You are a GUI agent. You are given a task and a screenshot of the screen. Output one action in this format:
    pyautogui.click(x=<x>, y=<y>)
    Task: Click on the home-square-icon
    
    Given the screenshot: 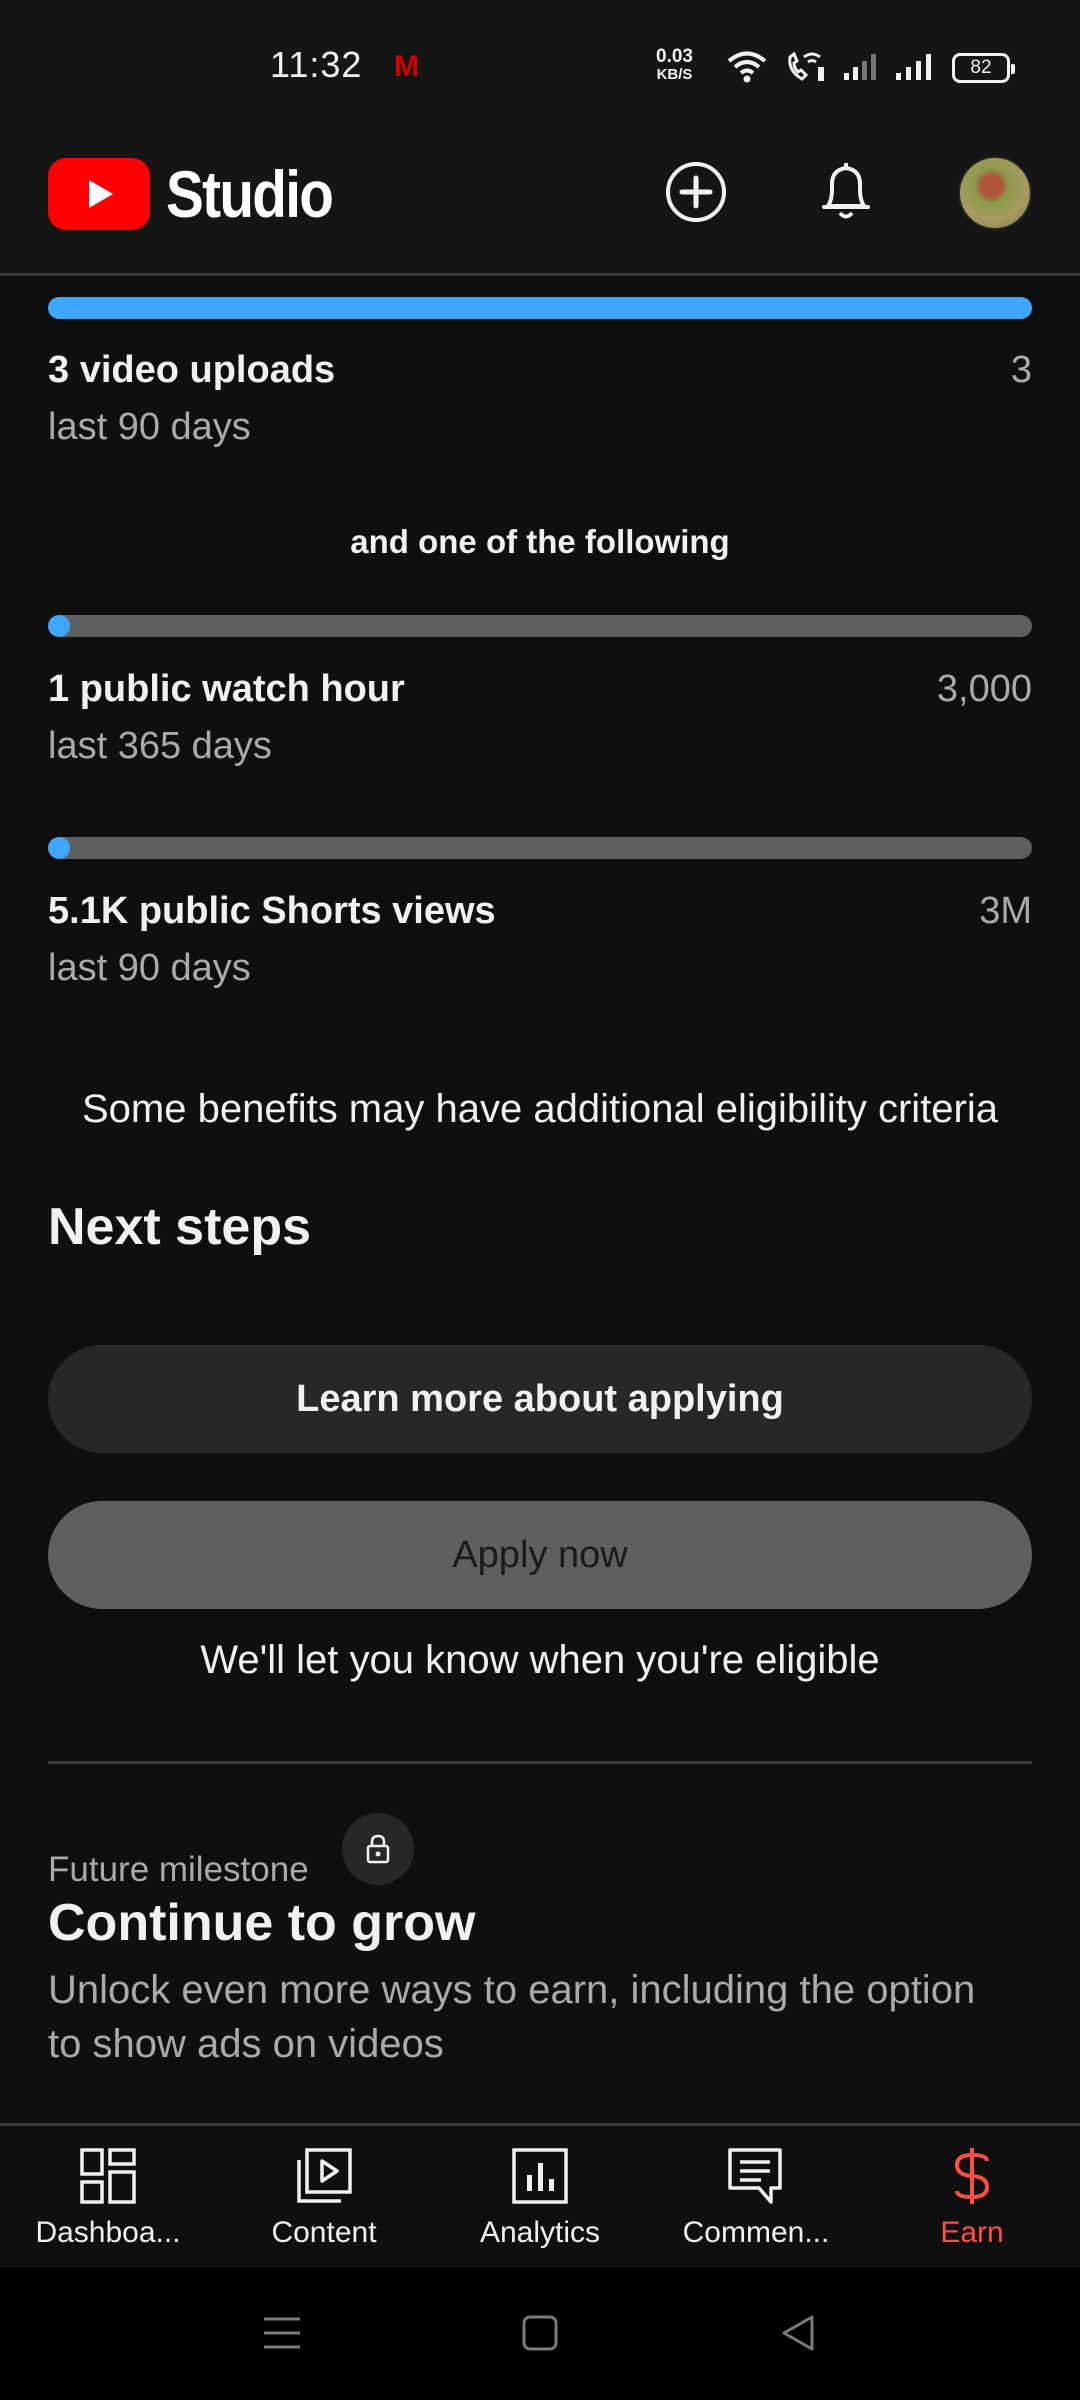 What is the action you would take?
    pyautogui.click(x=540, y=2333)
    